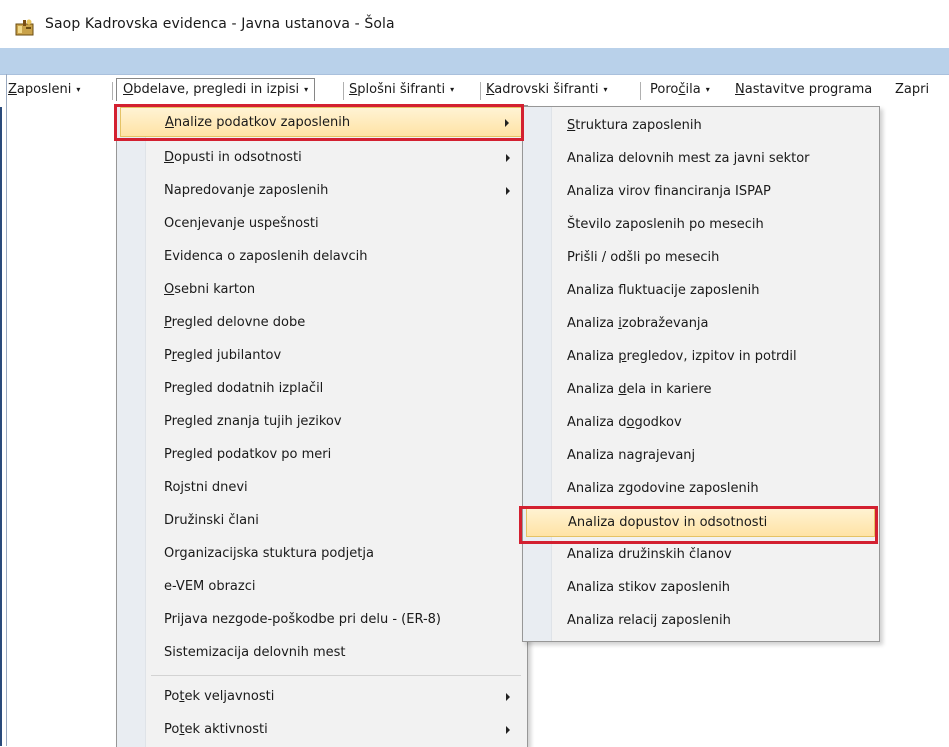 This screenshot has width=949, height=747. What do you see at coordinates (700, 522) in the screenshot?
I see `submenu-item-dopusti-odsotnosti: Analiza dopustov in odsotnosti` at bounding box center [700, 522].